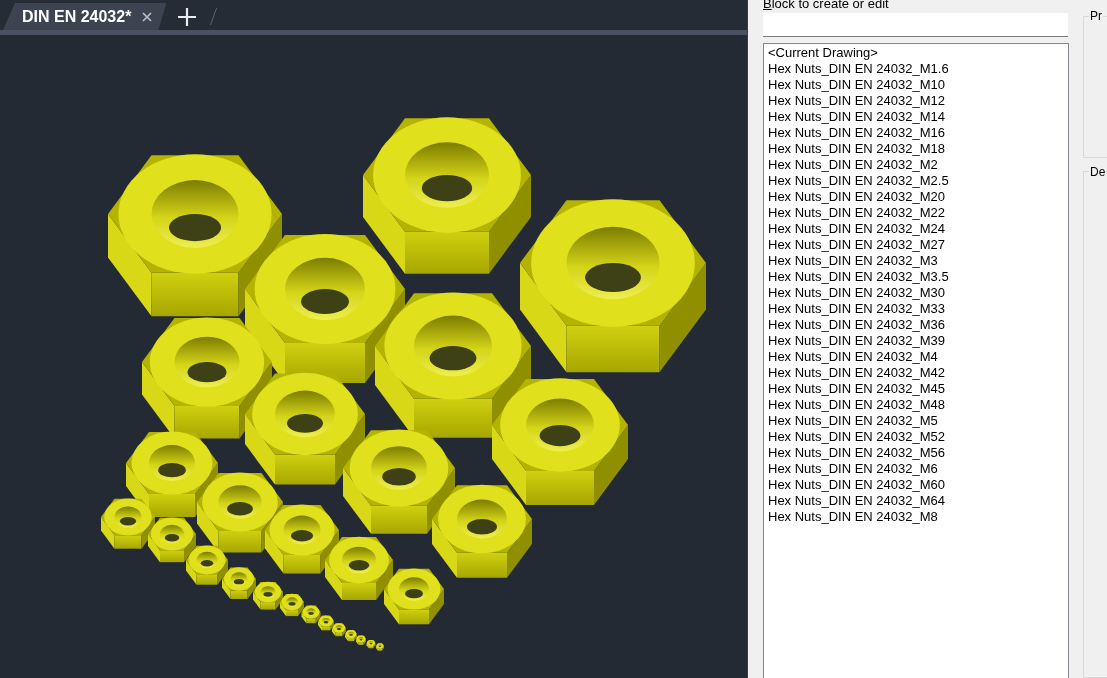  I want to click on list-item: Hex Nuts_DIN EN 24032_M14, so click(857, 117).